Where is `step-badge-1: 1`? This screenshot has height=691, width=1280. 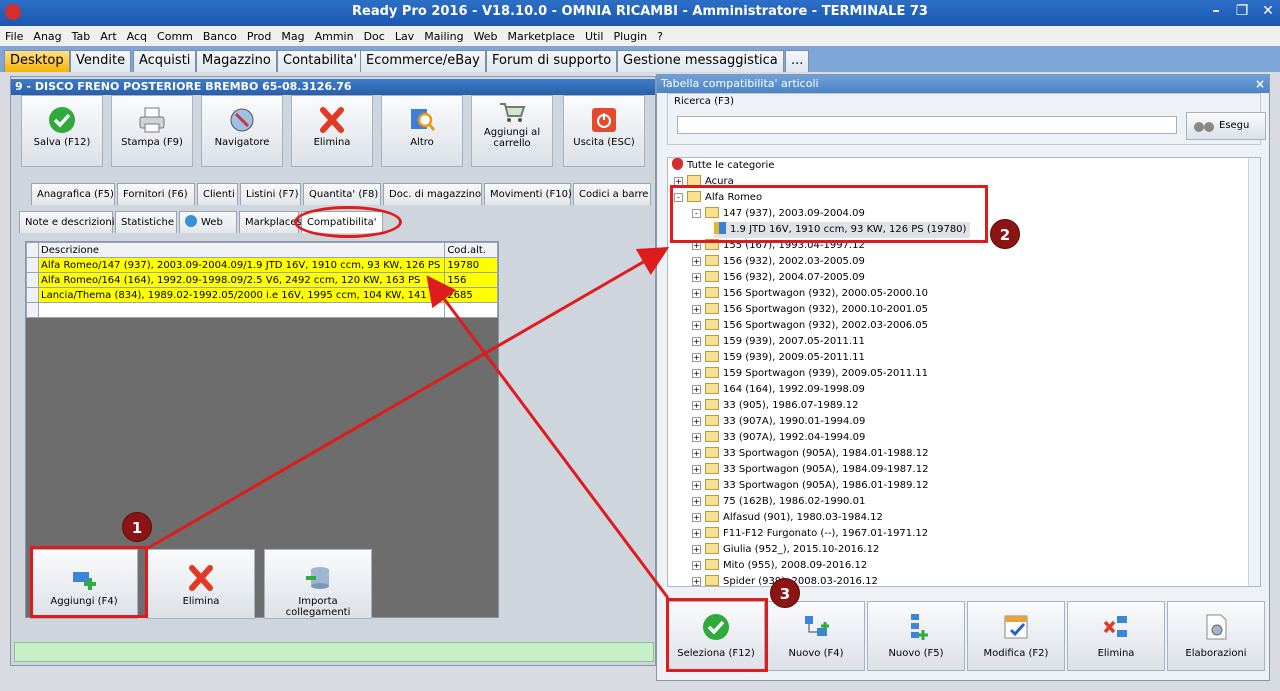
step-badge-1: 1 is located at coordinates (137, 527).